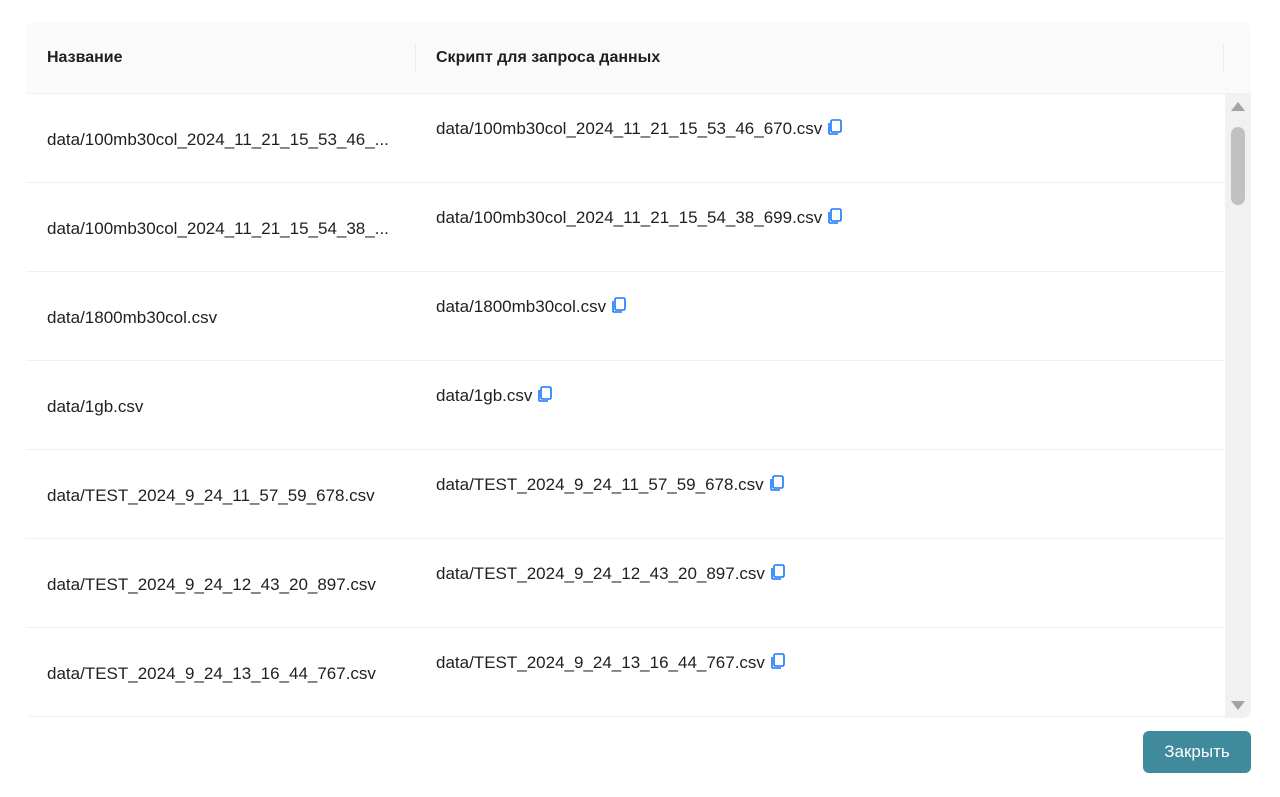 This screenshot has width=1280, height=797. I want to click on cell-name: data/TEST_2024_9_24_13_16_44_767.csv, so click(211, 673).